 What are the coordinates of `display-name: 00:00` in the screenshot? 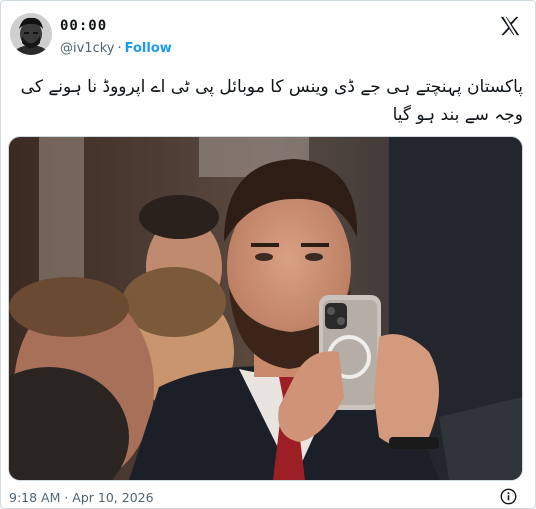 It's located at (83, 26).